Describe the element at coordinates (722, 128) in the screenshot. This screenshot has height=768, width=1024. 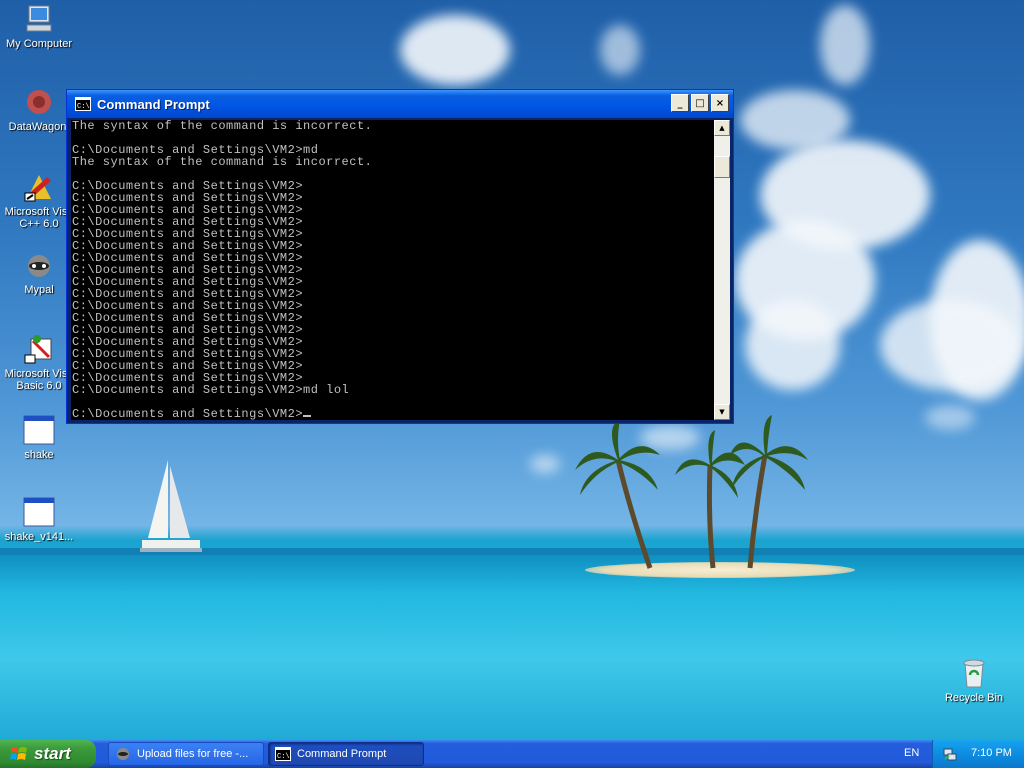
I see `scroll-up-button: ▲` at that location.